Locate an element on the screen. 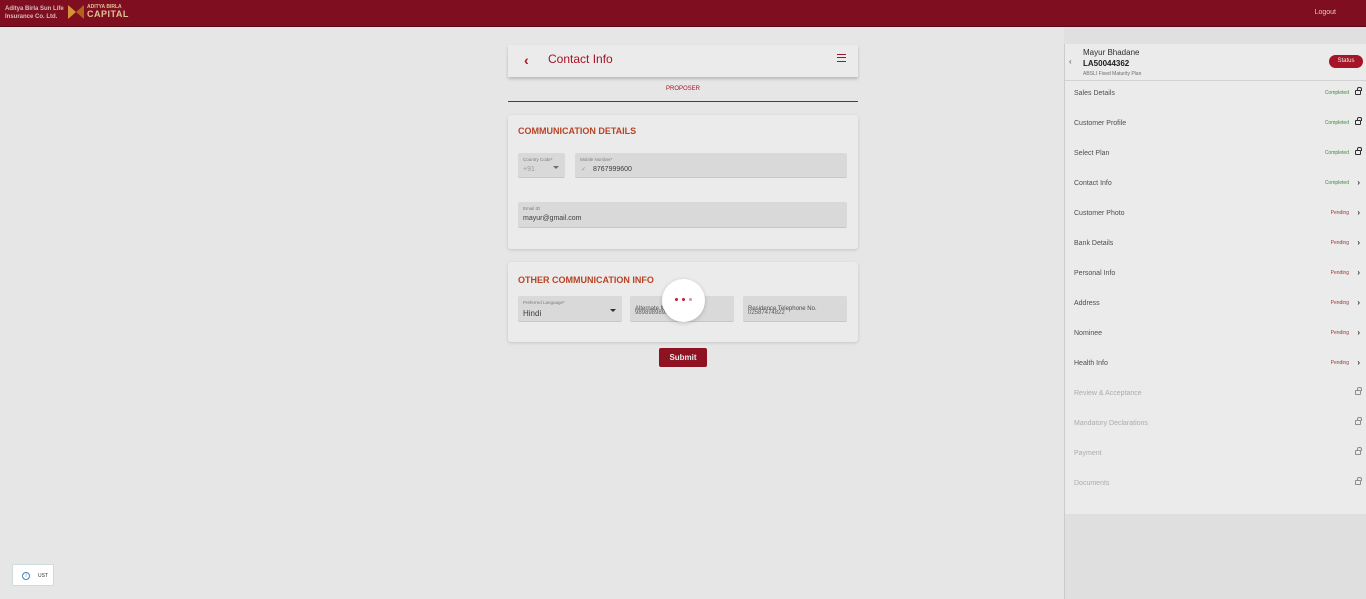 This screenshot has height=599, width=1366. loading-spinner is located at coordinates (683, 300).